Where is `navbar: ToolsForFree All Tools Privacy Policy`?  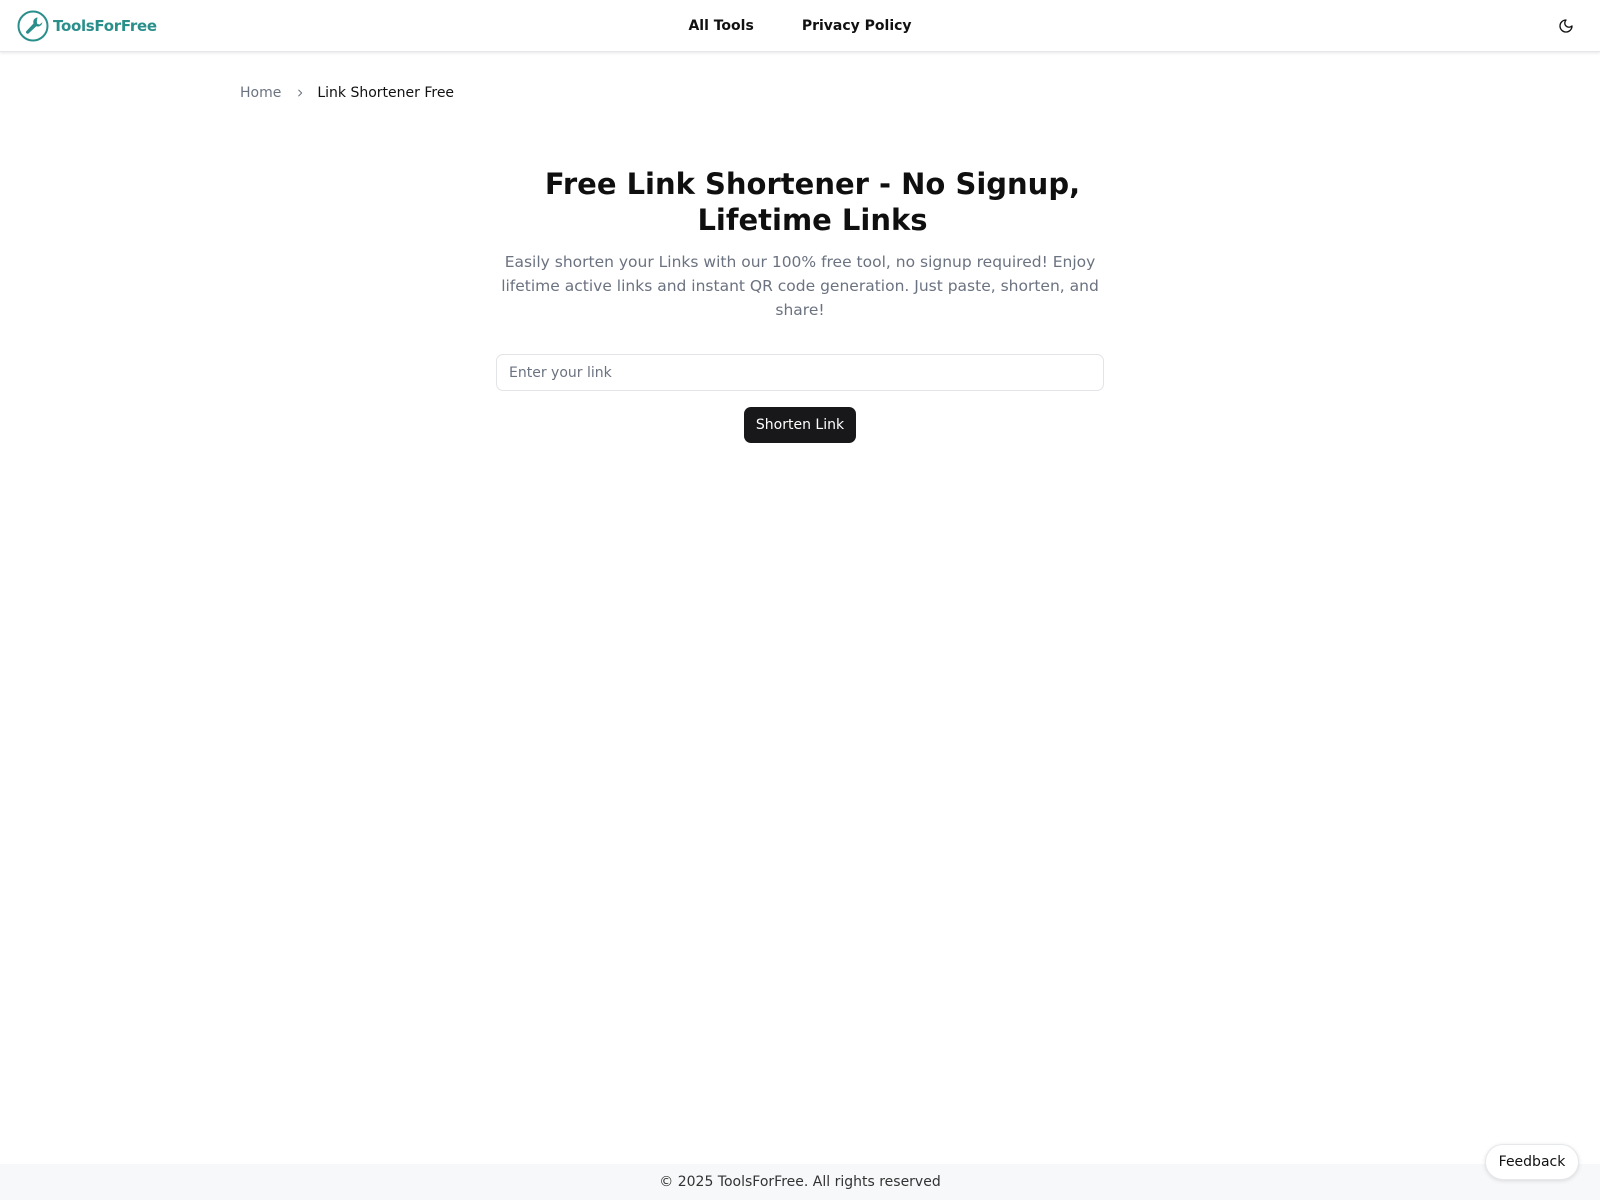 navbar: ToolsForFree All Tools Privacy Policy is located at coordinates (800, 26).